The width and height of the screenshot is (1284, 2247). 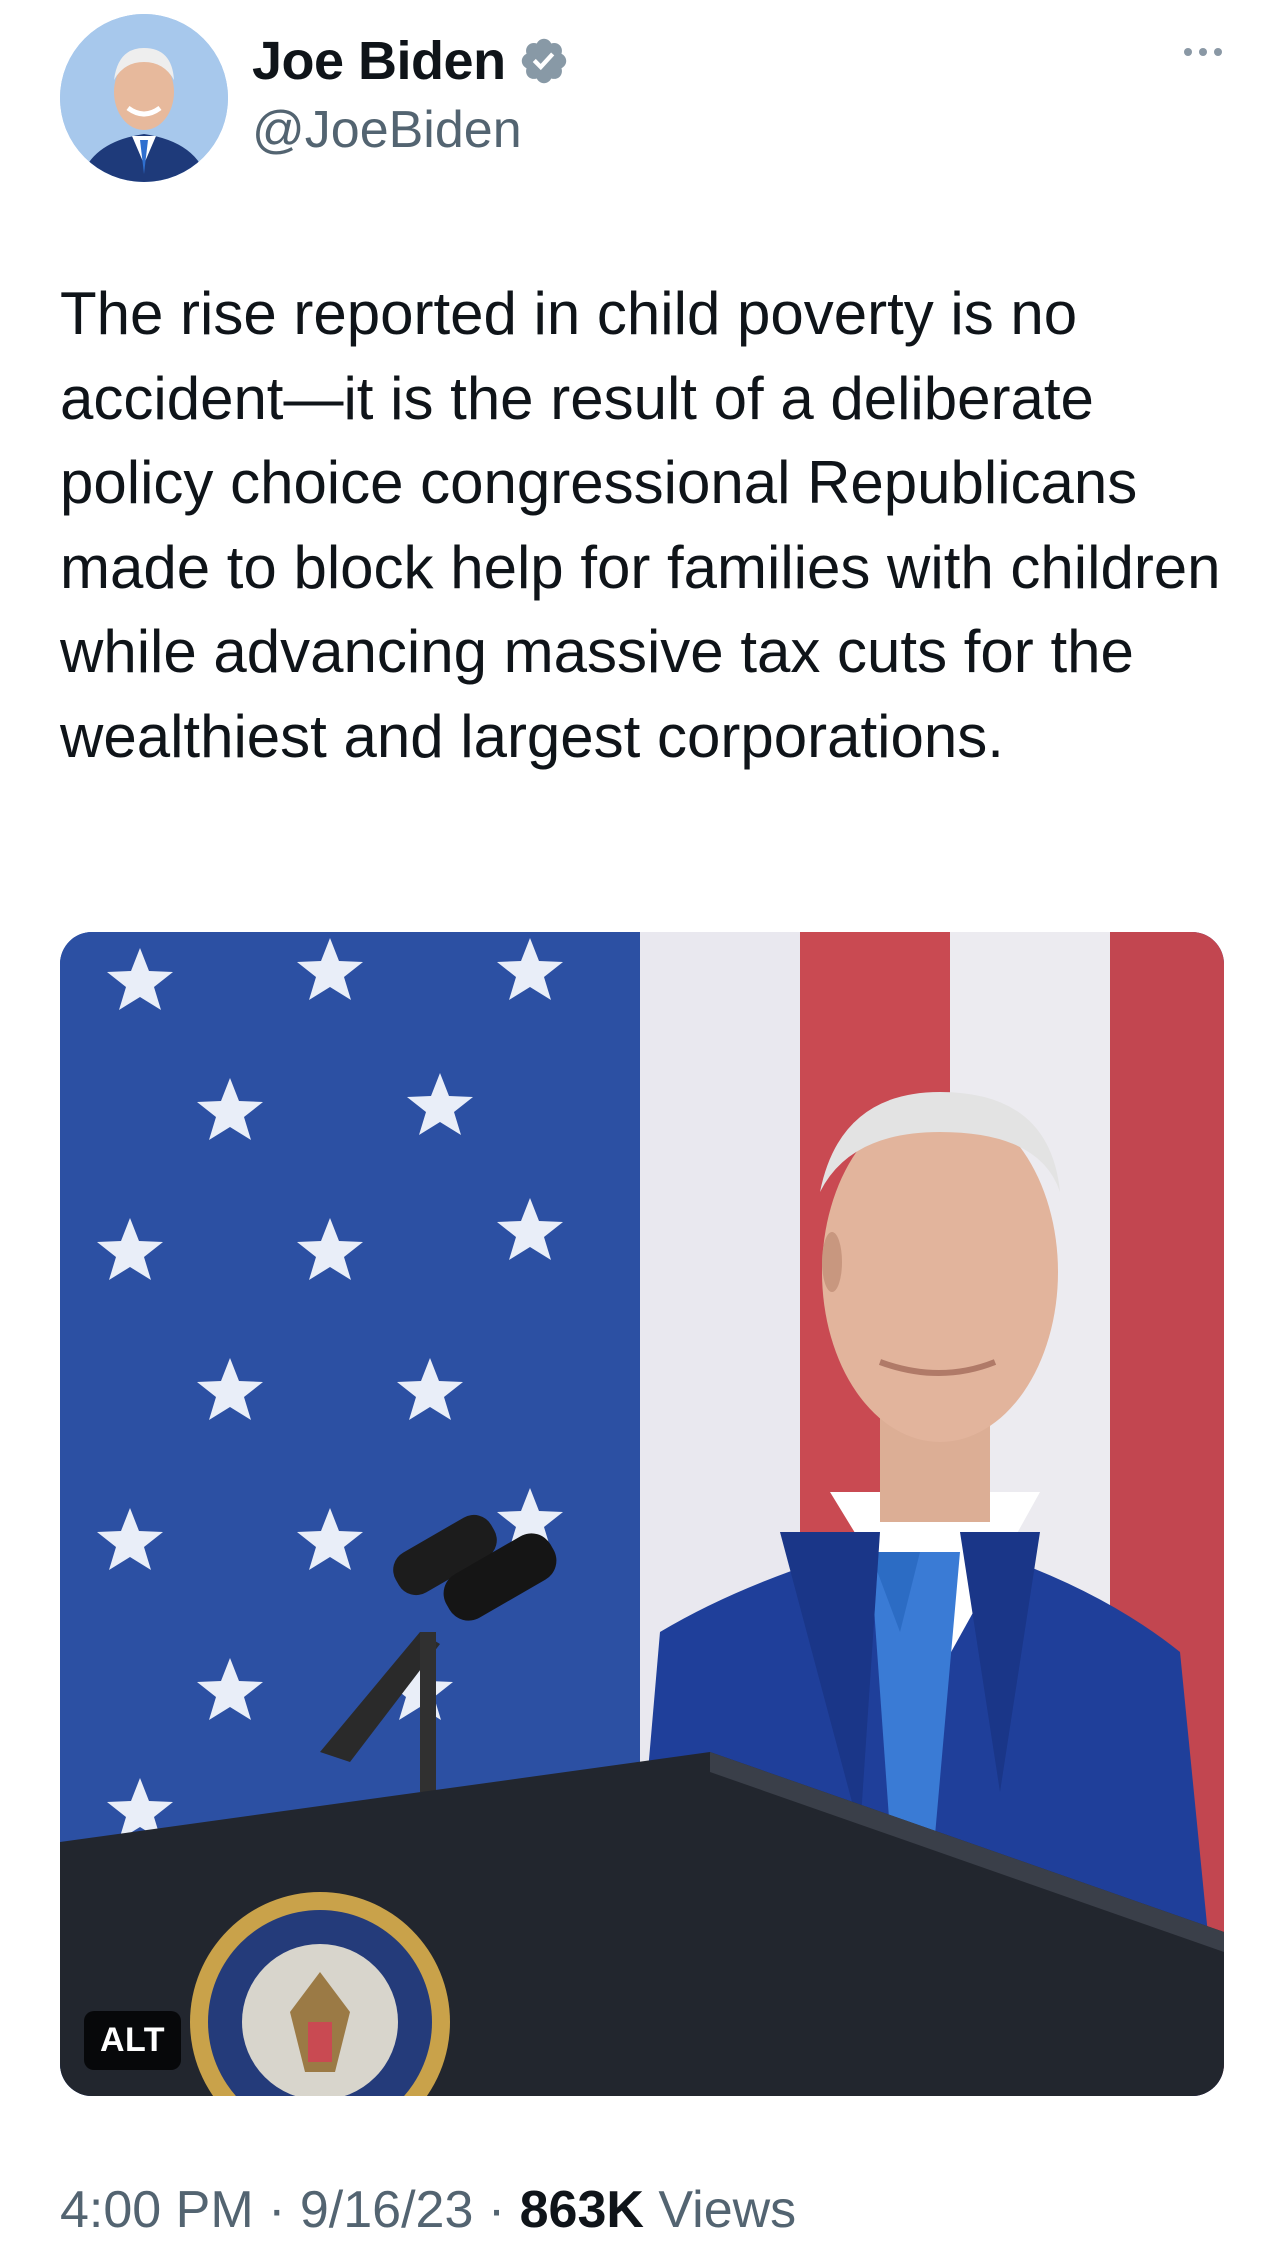 What do you see at coordinates (1203, 52) in the screenshot?
I see `more-options-icon` at bounding box center [1203, 52].